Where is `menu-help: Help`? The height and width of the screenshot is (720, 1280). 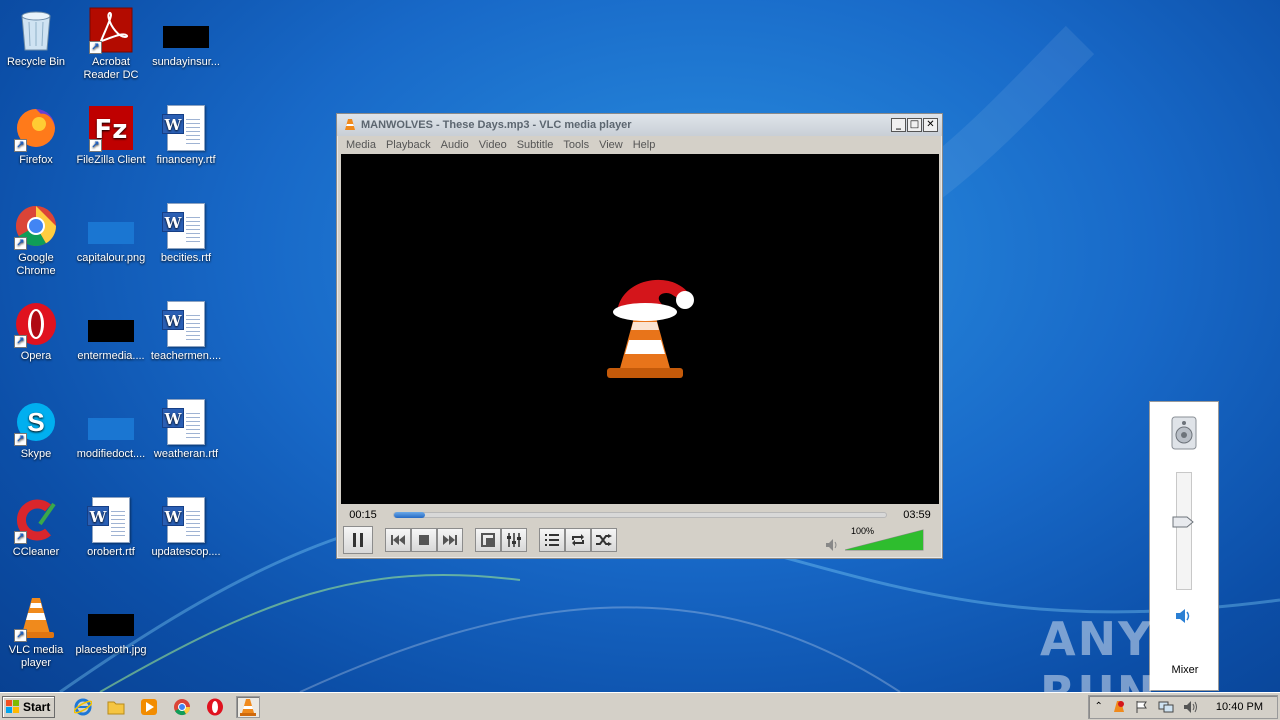
menu-help: Help is located at coordinates (644, 145).